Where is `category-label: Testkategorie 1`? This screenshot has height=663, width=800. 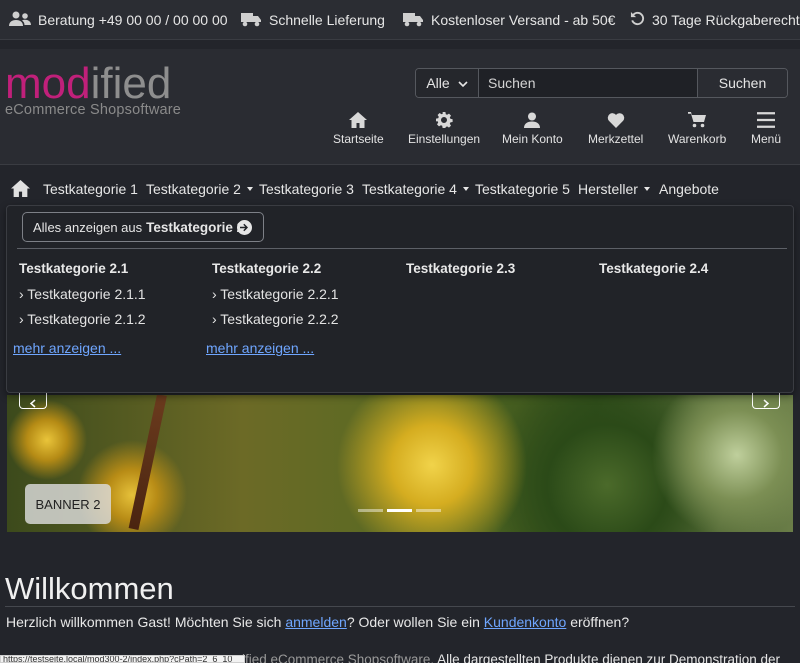 category-label: Testkategorie 1 is located at coordinates (90, 189).